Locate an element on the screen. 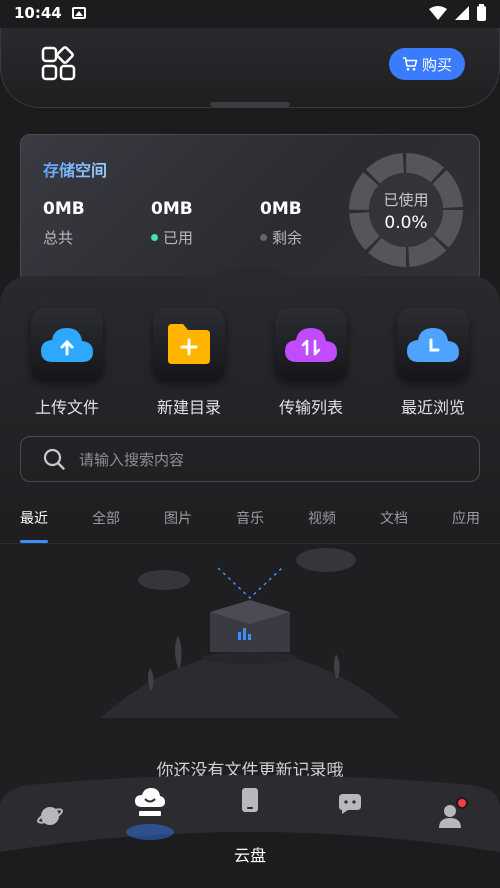  header-handle is located at coordinates (250, 104).